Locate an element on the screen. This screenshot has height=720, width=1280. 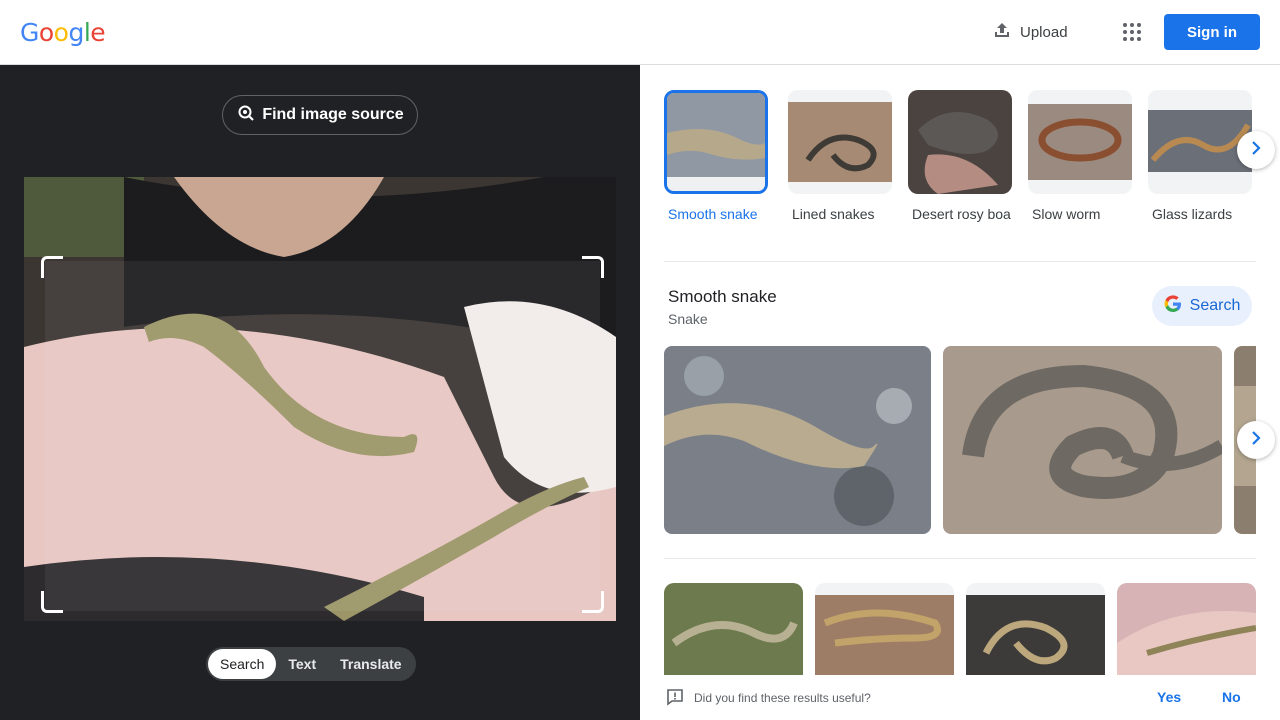
header: Google Upload Sign in is located at coordinates (640, 32).